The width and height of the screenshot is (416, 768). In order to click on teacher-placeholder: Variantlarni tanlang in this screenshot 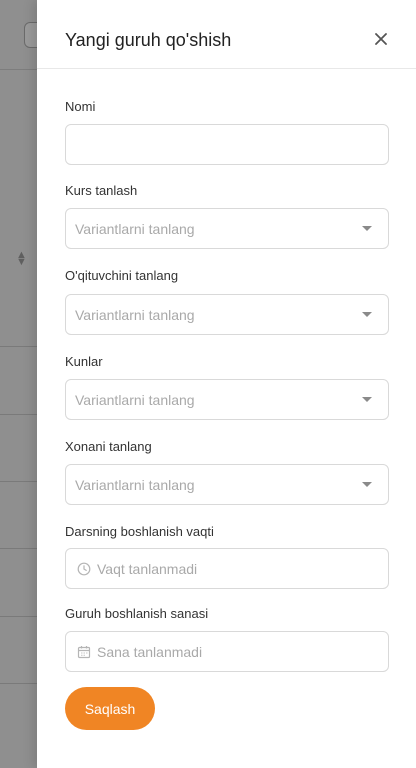, I will do `click(135, 315)`.